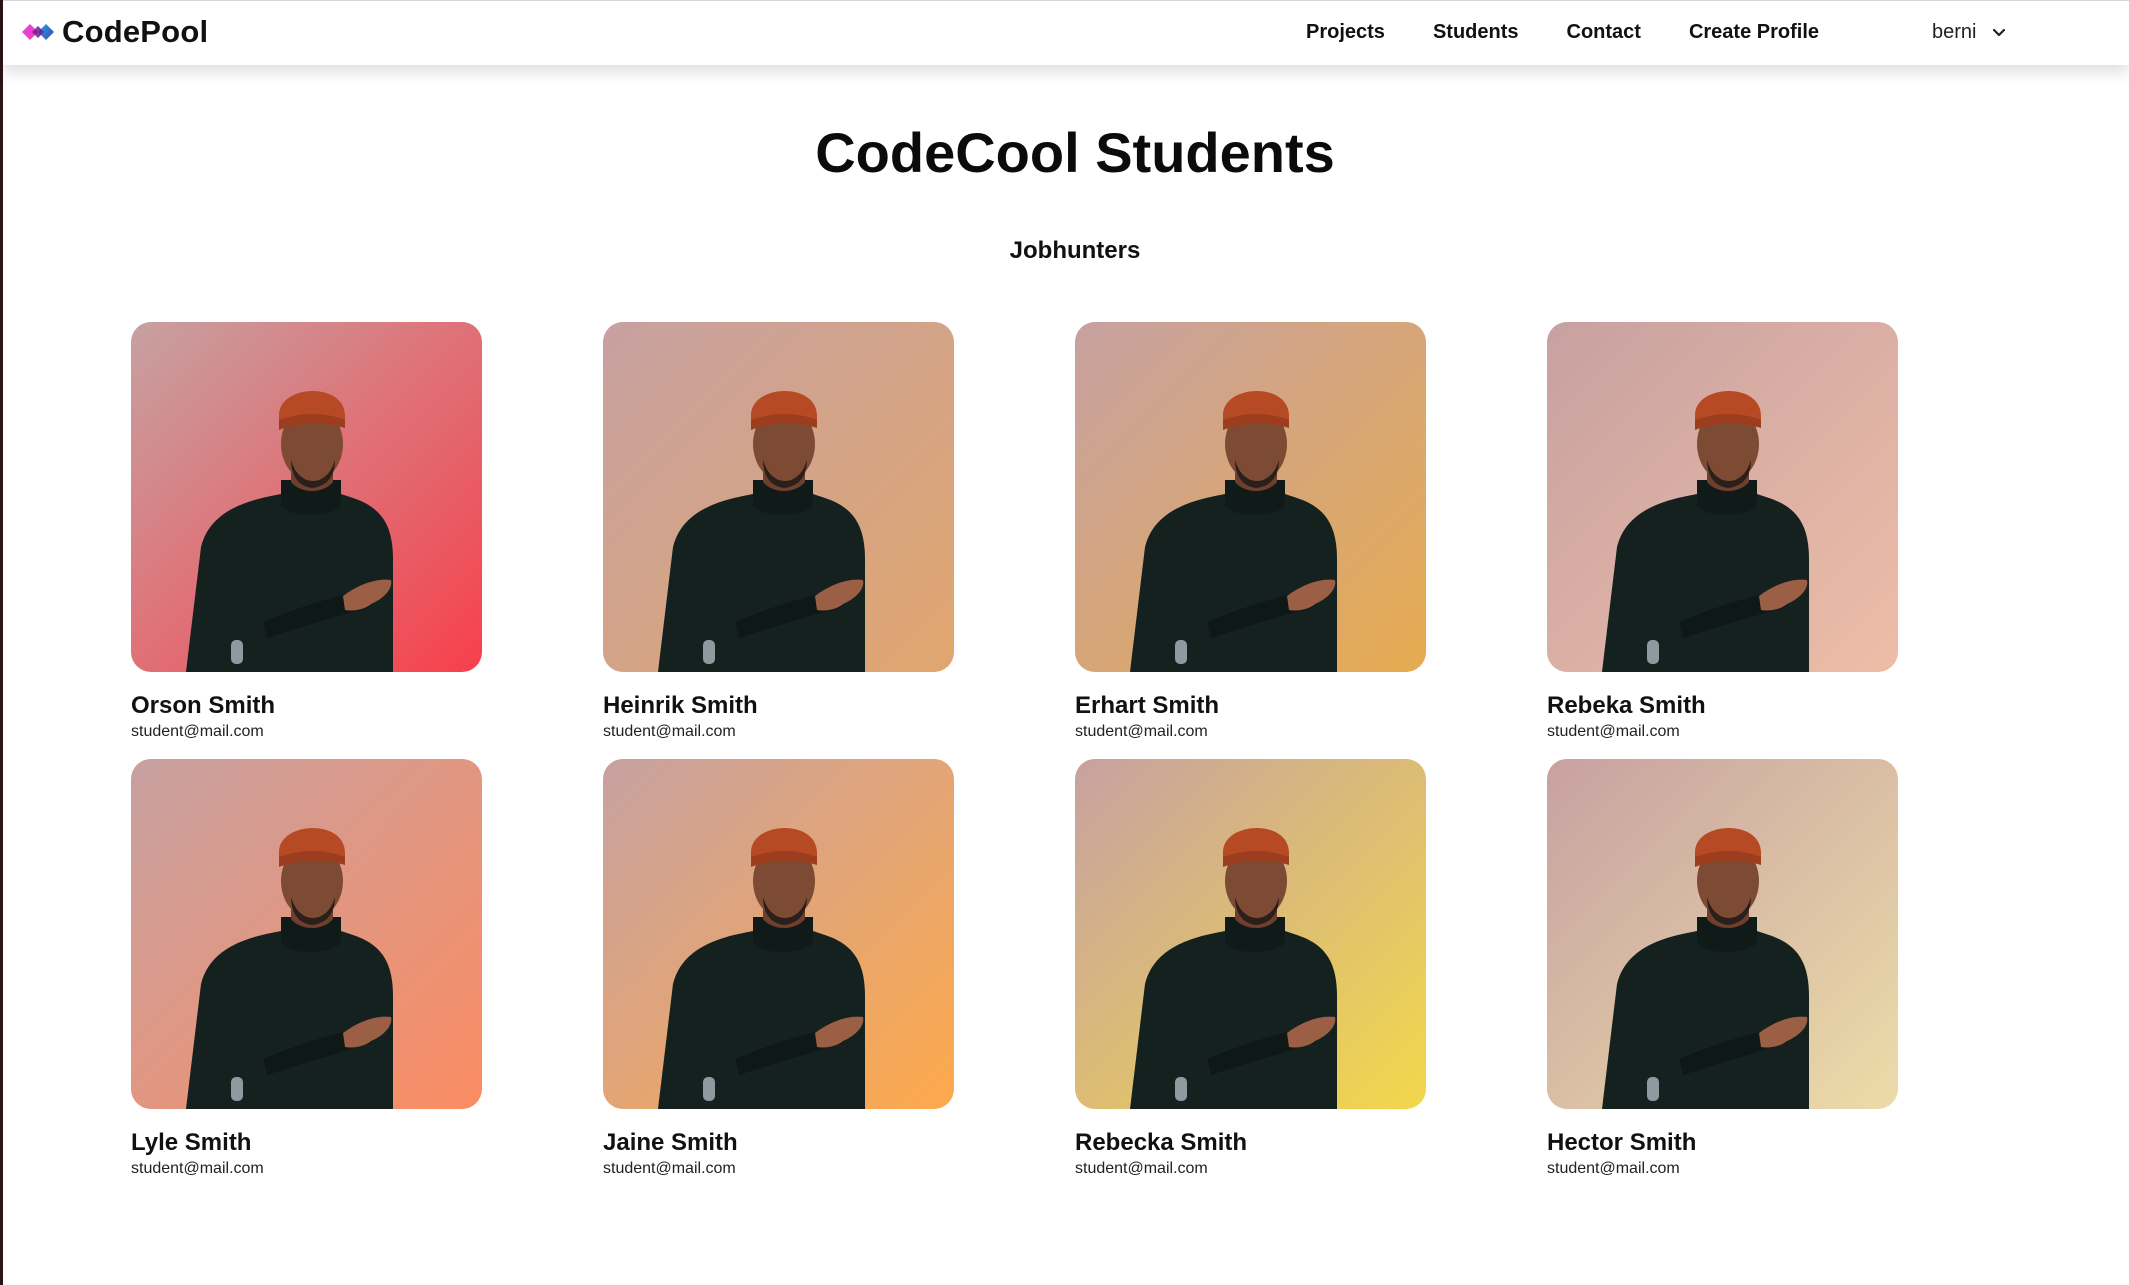  Describe the element at coordinates (38, 32) in the screenshot. I see `codepool-logo-icon` at that location.